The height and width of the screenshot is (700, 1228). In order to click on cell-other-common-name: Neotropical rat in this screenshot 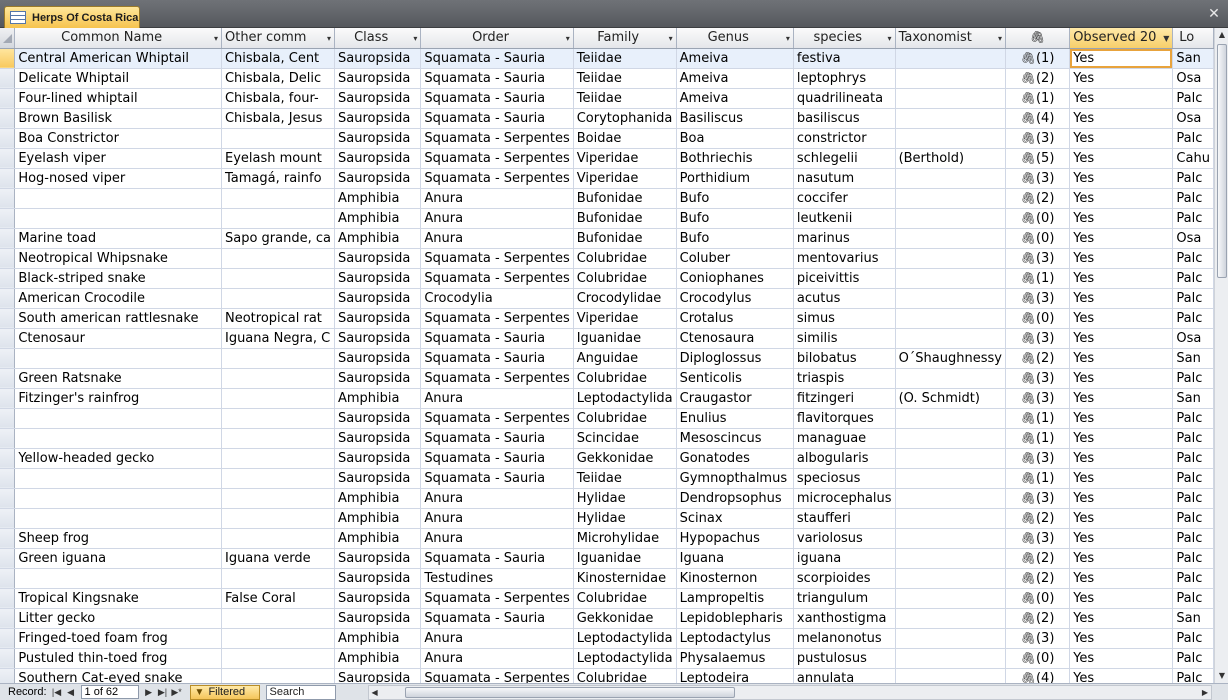, I will do `click(278, 318)`.